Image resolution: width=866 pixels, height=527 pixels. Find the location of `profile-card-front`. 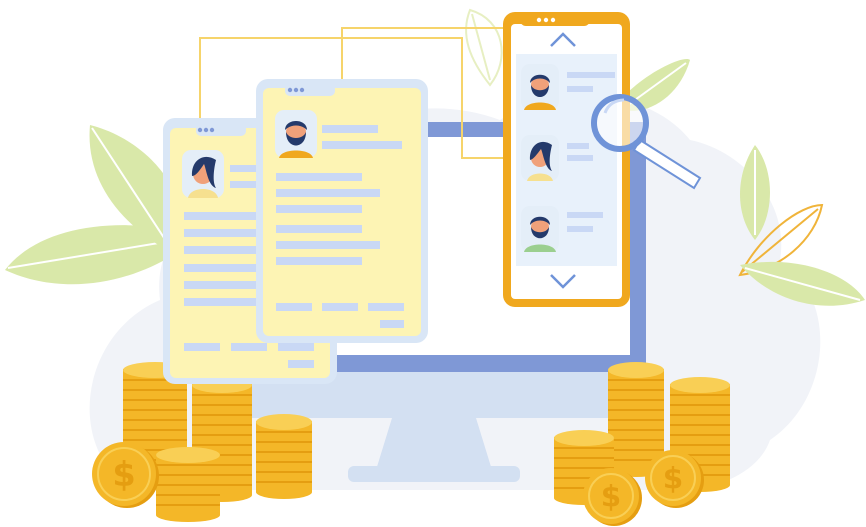

profile-card-front is located at coordinates (342, 211).